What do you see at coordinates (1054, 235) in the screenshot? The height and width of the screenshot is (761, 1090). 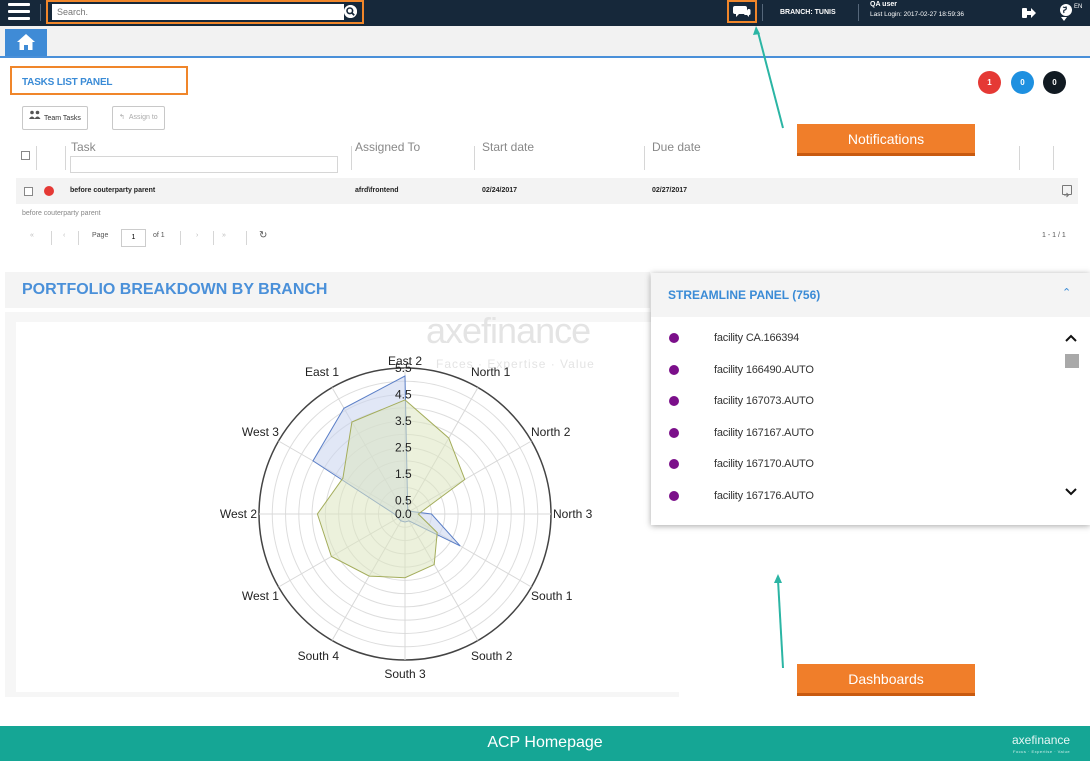 I see `pager-summary: 1 - 1 / 1` at bounding box center [1054, 235].